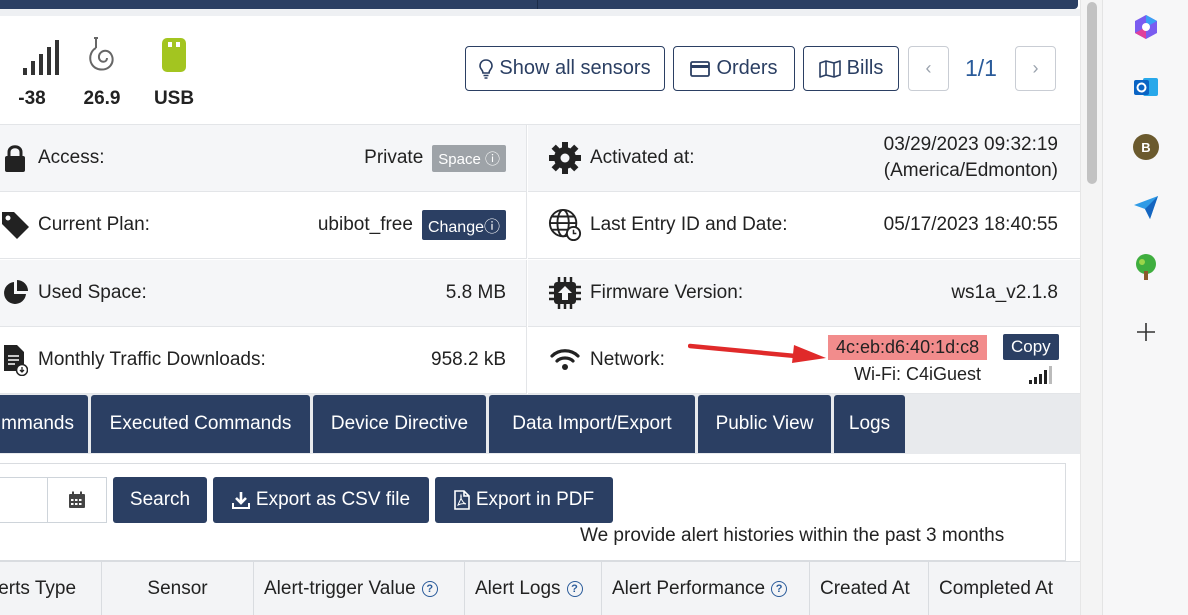  What do you see at coordinates (469, 158) in the screenshot?
I see `space-badge: Space ⓘ` at bounding box center [469, 158].